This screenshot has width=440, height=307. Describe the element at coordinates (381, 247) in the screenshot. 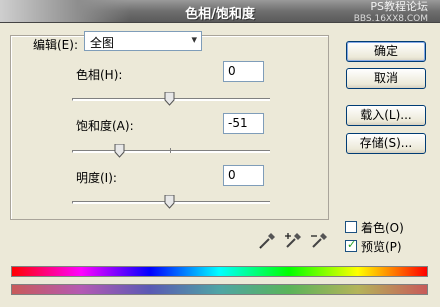

I see `preview-label: 预览(P)` at that location.